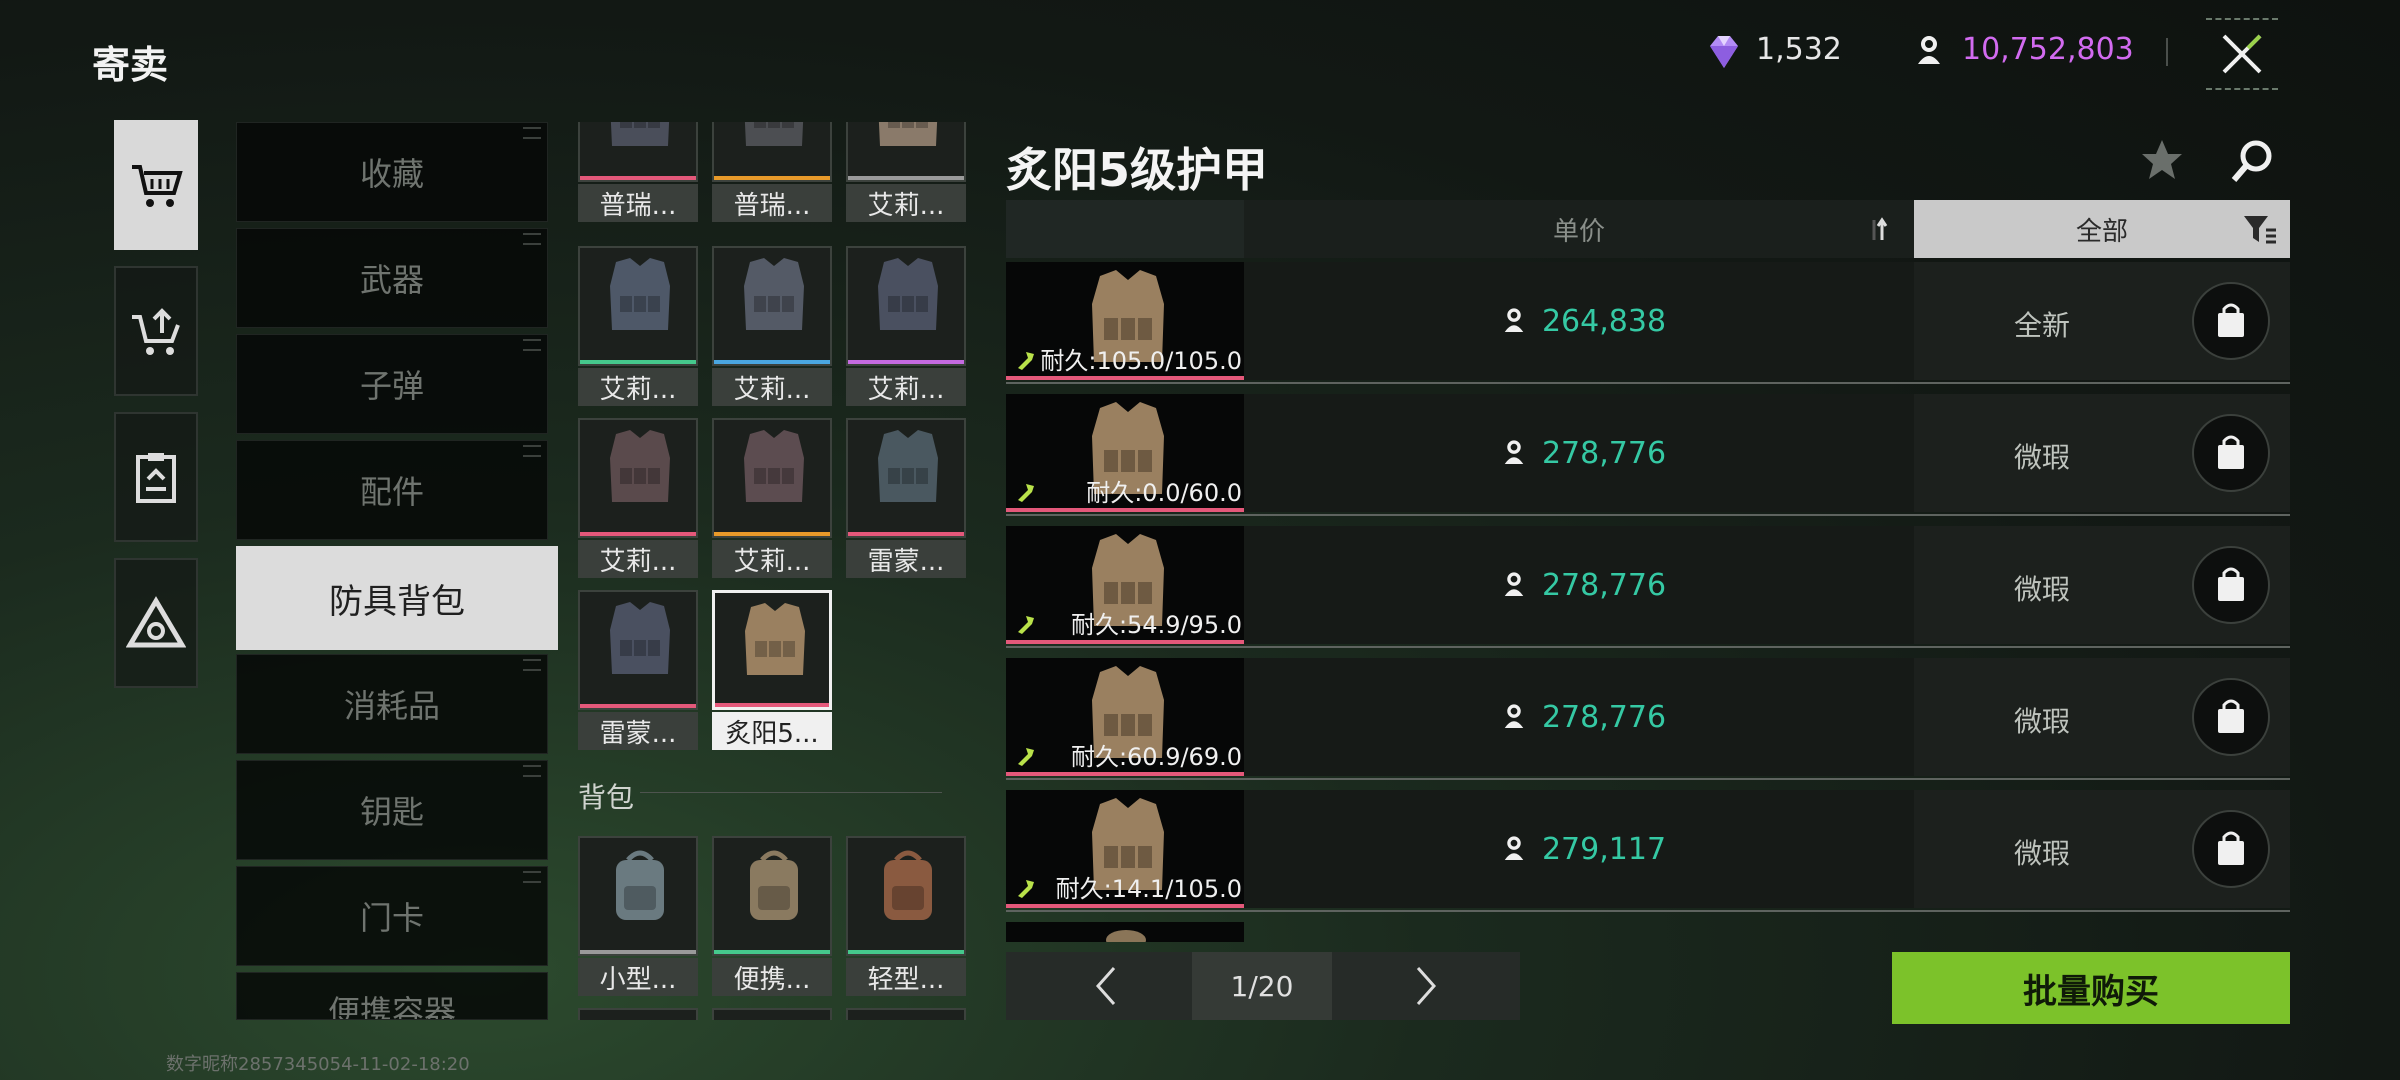  What do you see at coordinates (2042, 457) in the screenshot?
I see `condition-label: 微瑕` at bounding box center [2042, 457].